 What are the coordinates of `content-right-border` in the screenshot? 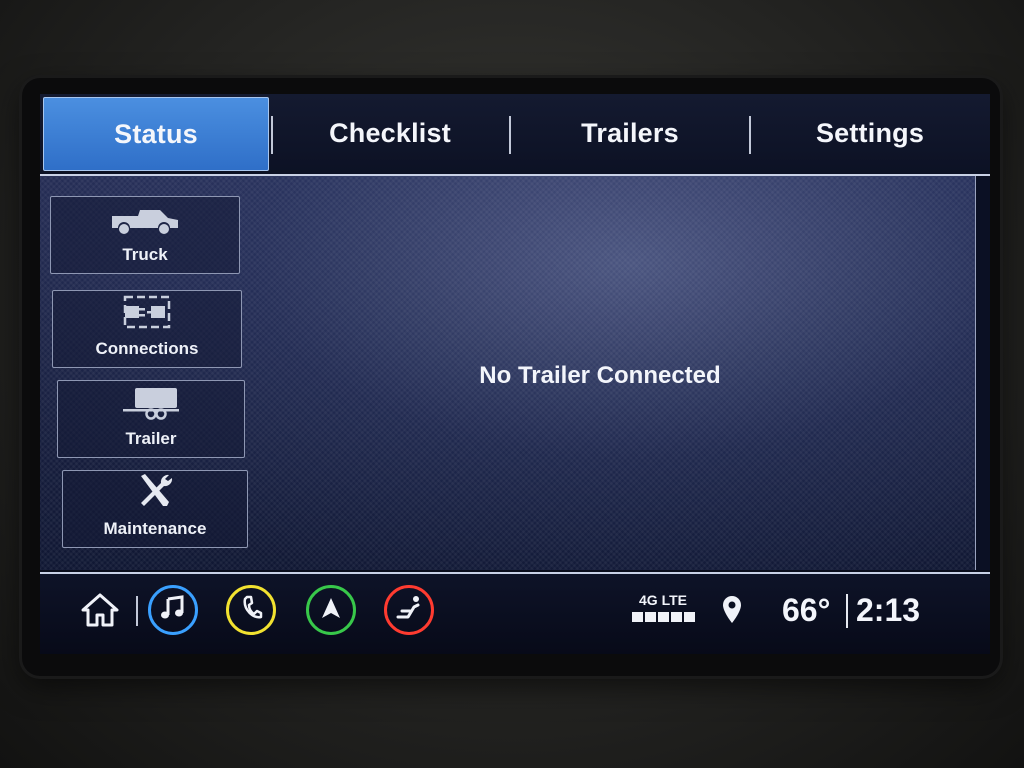 It's located at (982, 373).